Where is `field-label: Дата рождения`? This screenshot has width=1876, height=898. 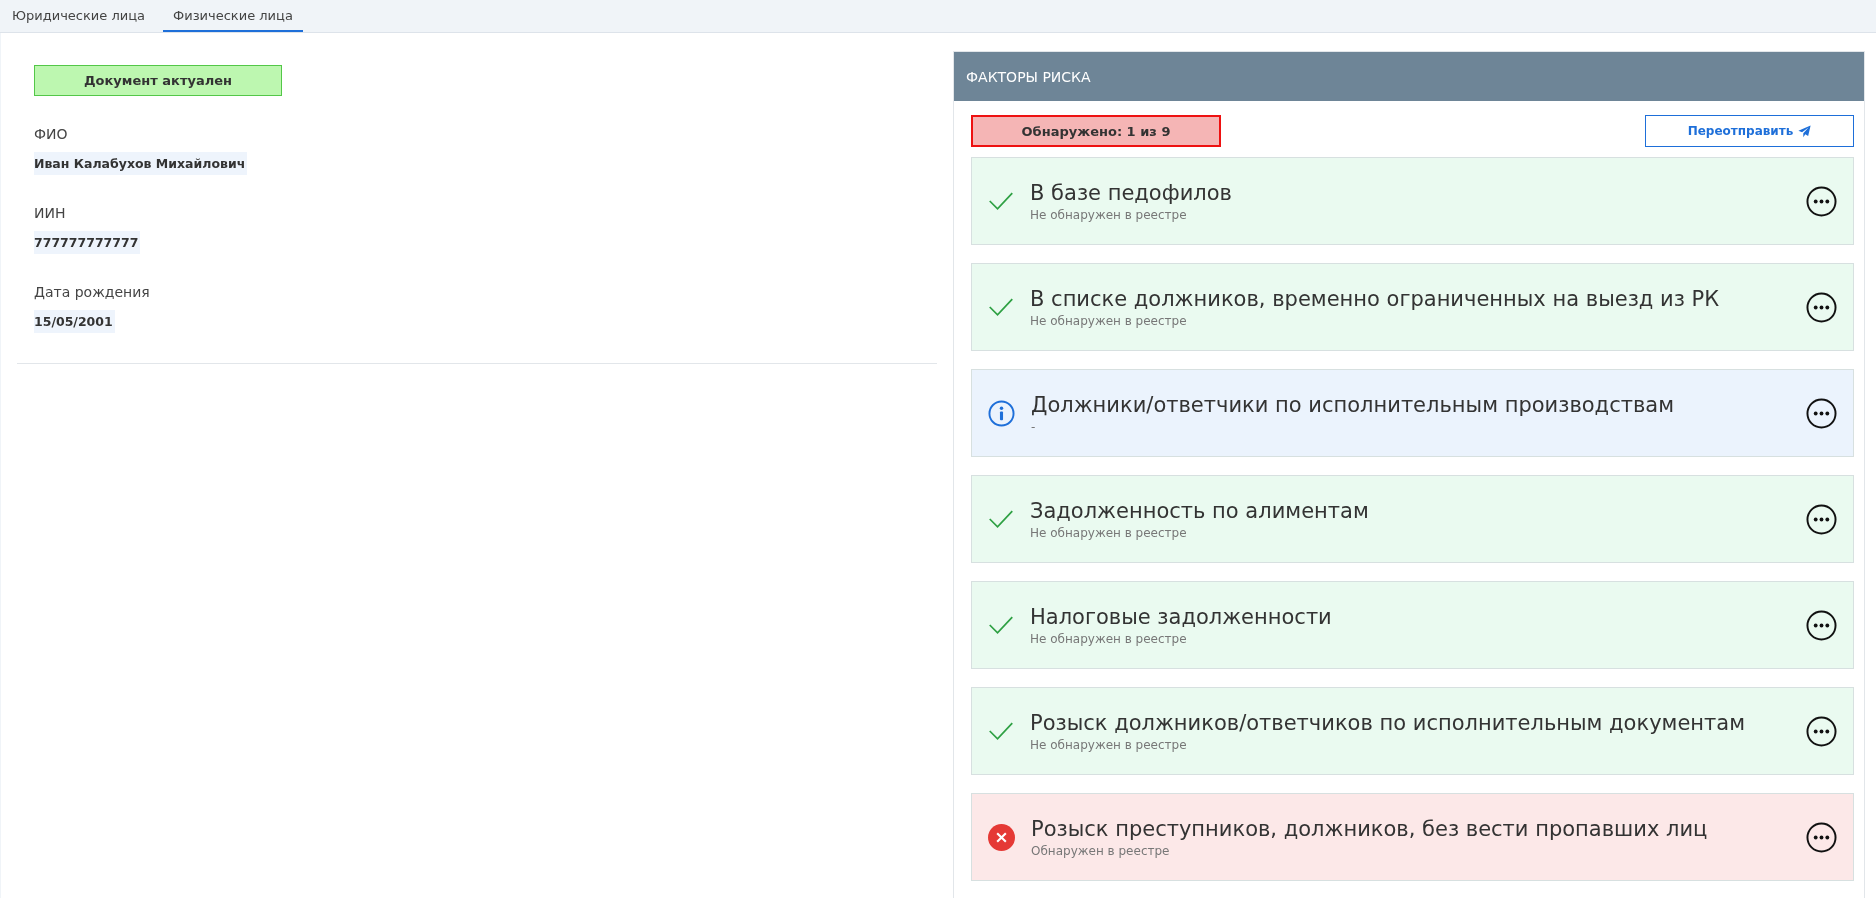
field-label: Дата рождения is located at coordinates (92, 292).